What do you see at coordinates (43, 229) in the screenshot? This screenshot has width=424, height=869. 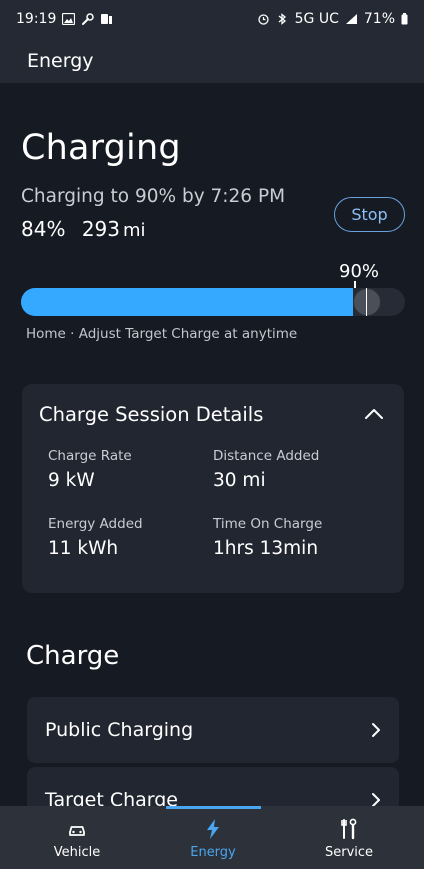 I see `charge-percent: 84%` at bounding box center [43, 229].